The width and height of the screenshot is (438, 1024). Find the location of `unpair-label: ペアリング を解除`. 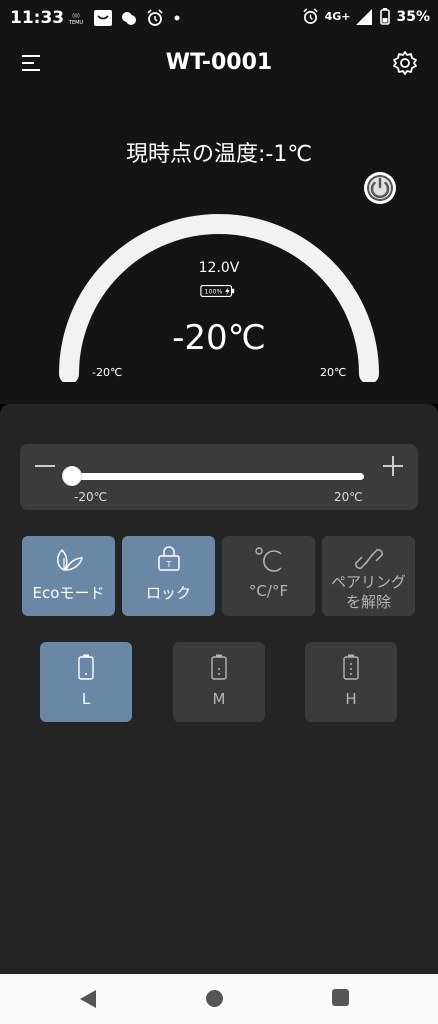

unpair-label: ペアリング を解除 is located at coordinates (368, 592).